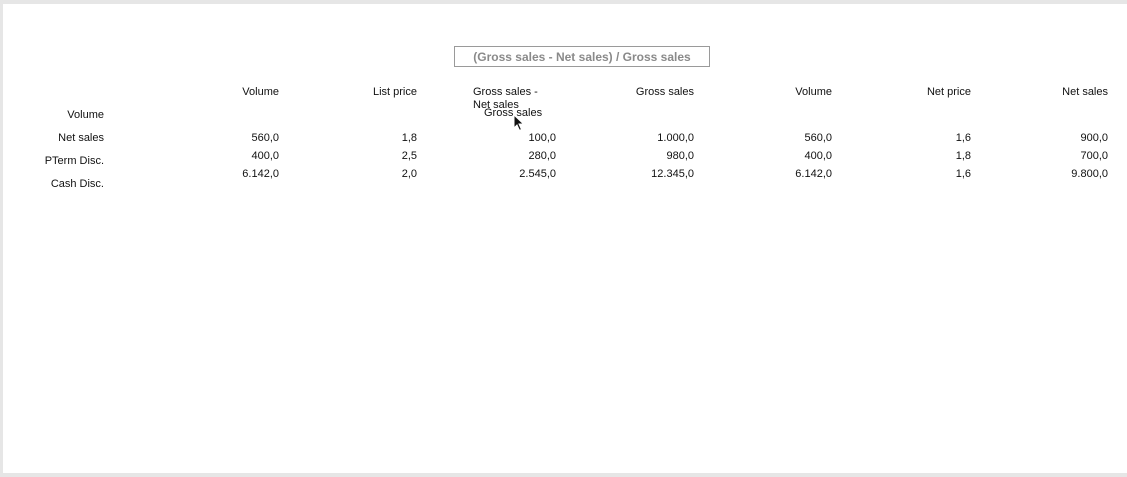 The image size is (1127, 477). What do you see at coordinates (514, 138) in the screenshot?
I see `table-cell: 100,0` at bounding box center [514, 138].